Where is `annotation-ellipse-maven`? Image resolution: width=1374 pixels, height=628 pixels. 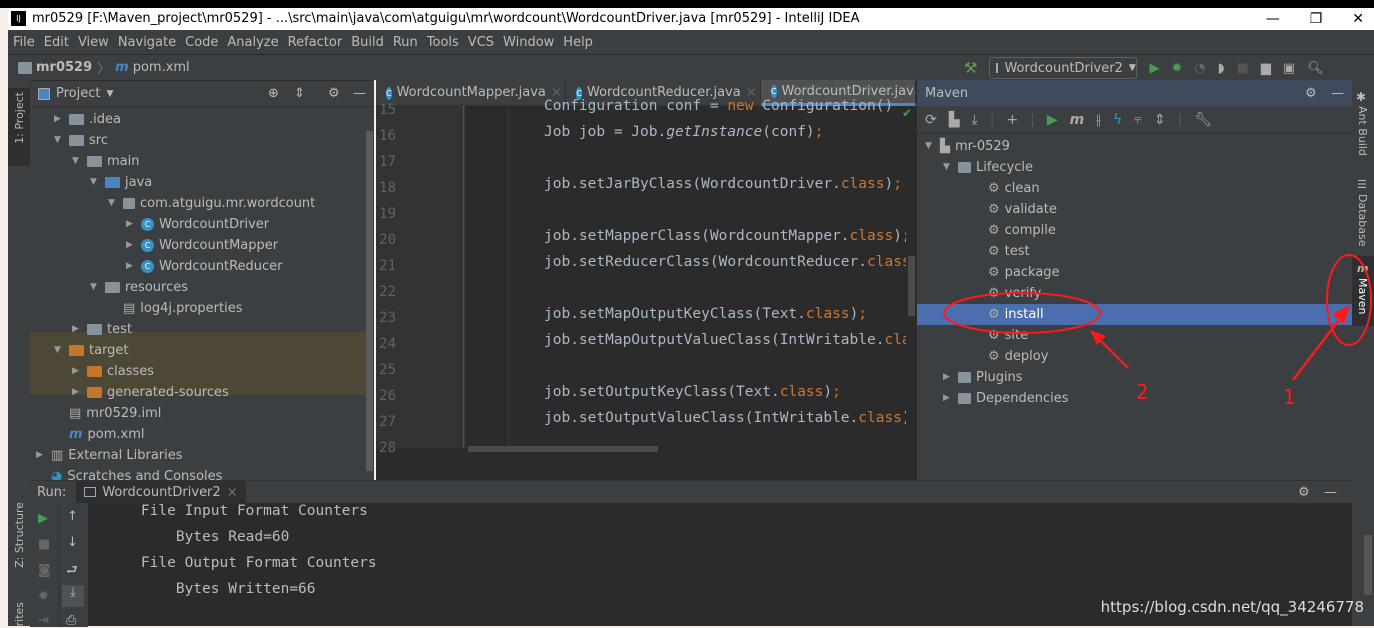 annotation-ellipse-maven is located at coordinates (1349, 300).